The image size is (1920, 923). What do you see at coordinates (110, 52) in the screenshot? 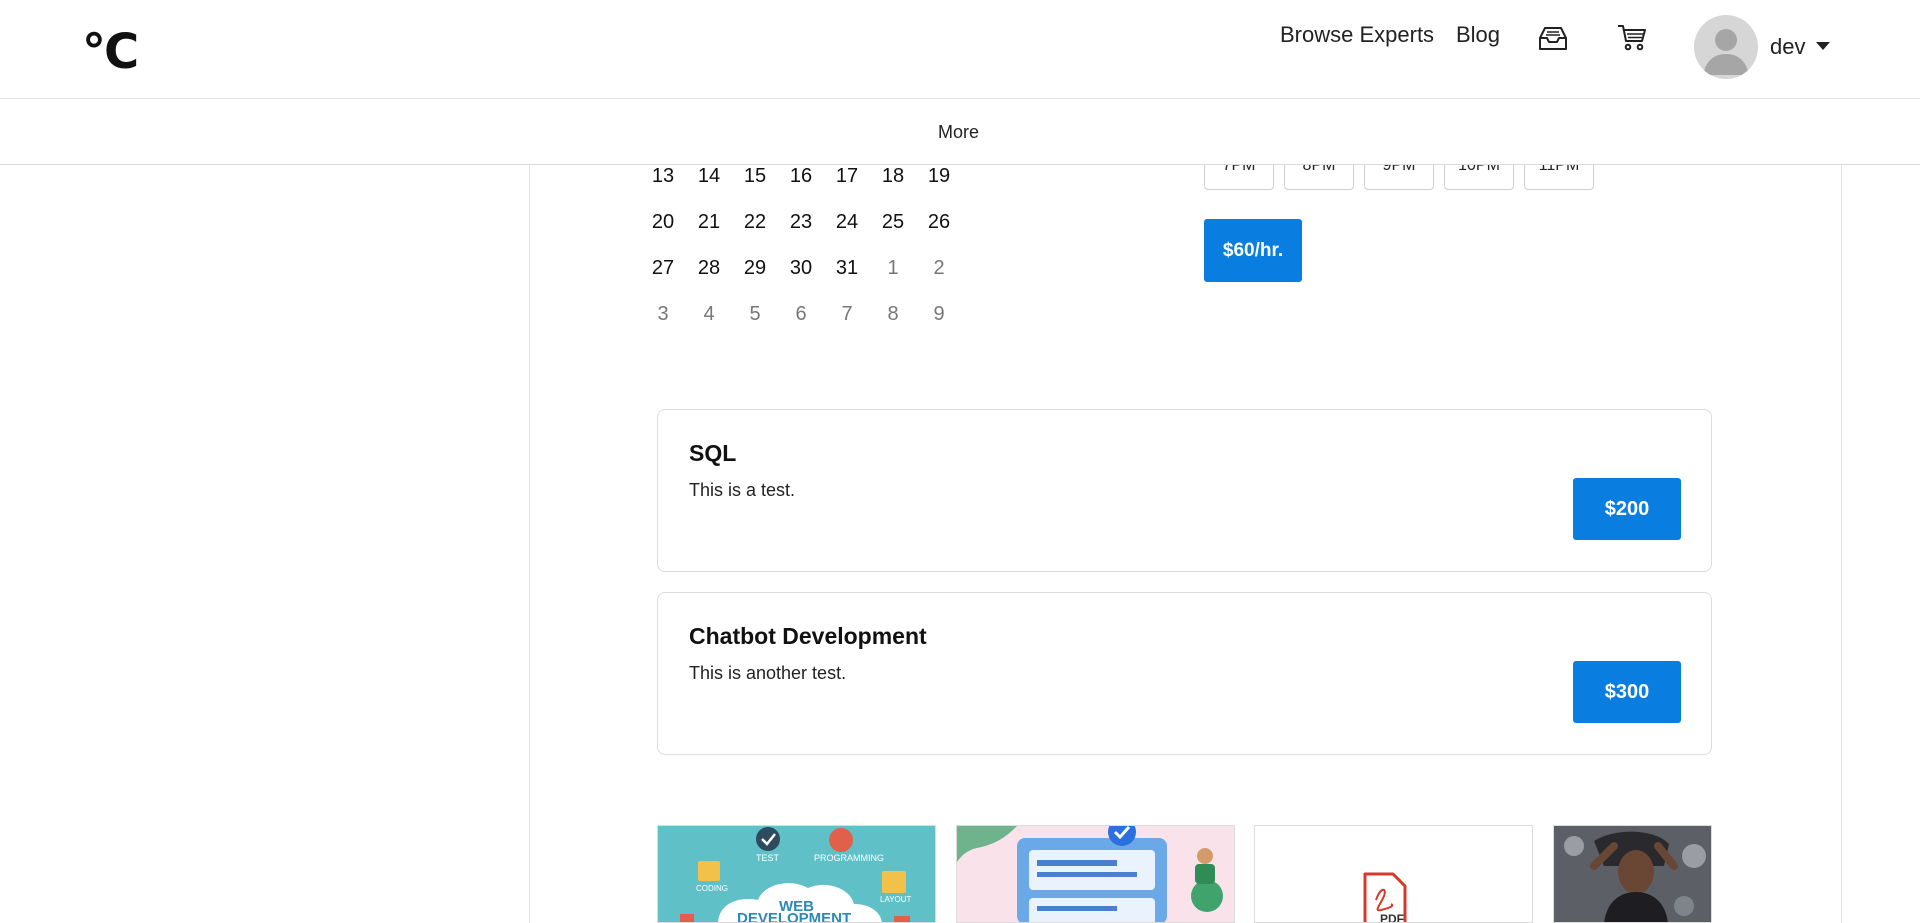
I see `site-logo: °C` at bounding box center [110, 52].